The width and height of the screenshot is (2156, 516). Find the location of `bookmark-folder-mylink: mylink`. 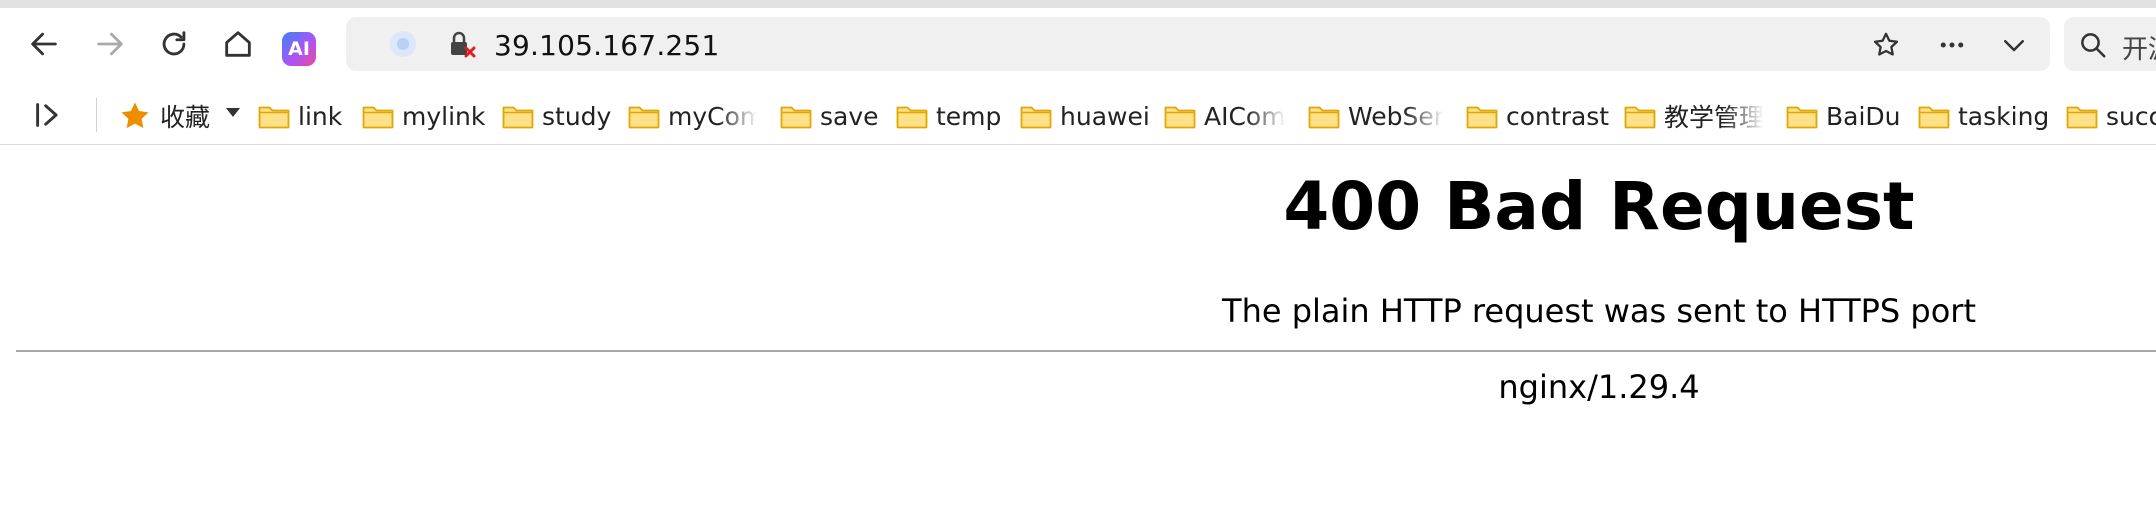

bookmark-folder-mylink: mylink is located at coordinates (423, 116).